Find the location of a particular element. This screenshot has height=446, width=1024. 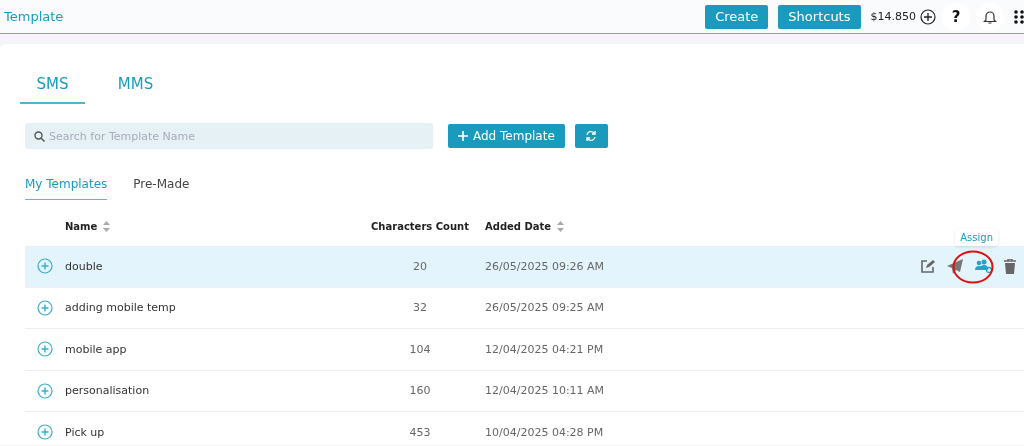

added-date: 26/05/2025 09:26 AM is located at coordinates (545, 266).